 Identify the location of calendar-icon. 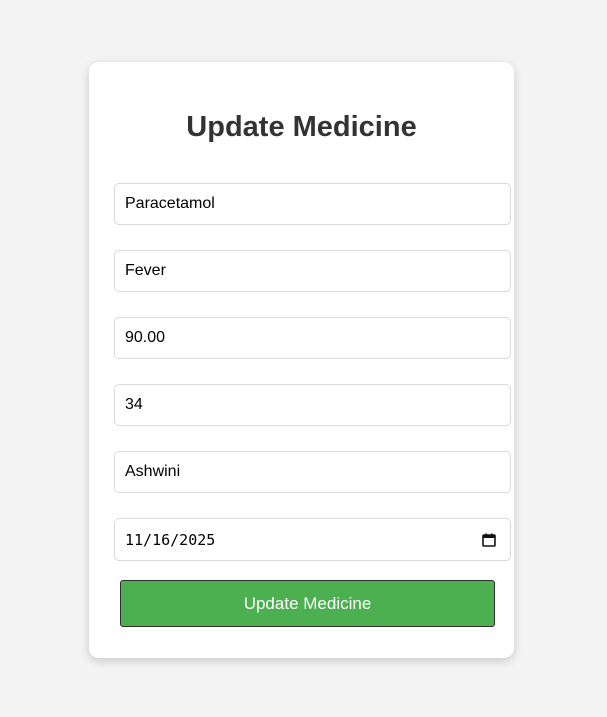
(489, 540).